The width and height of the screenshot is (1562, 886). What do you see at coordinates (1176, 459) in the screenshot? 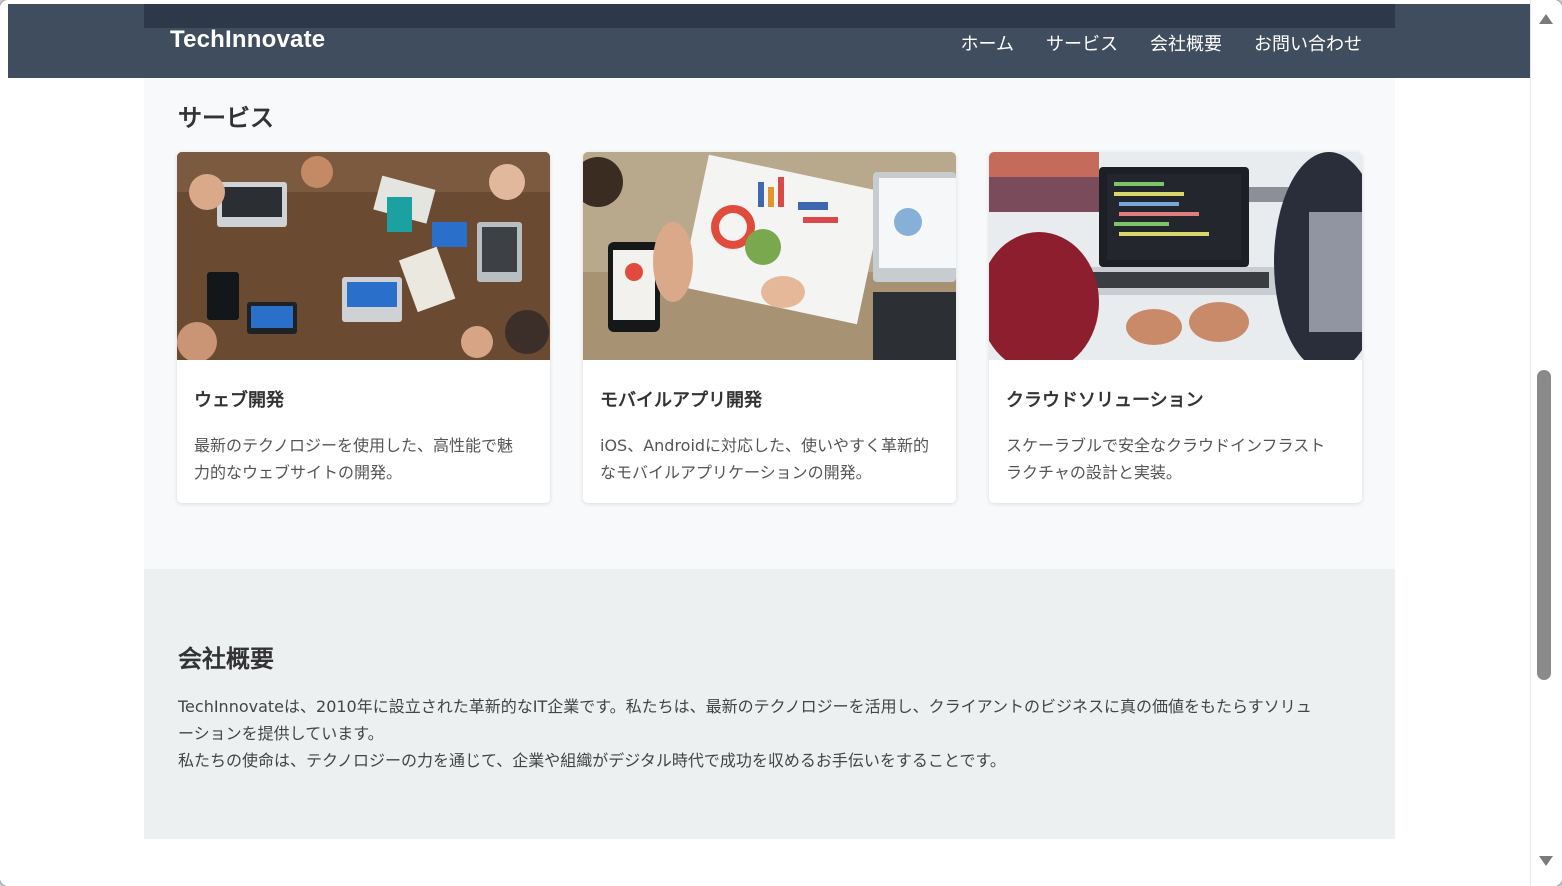
I see `card-description: スケーラブルで安全なクラウドインフラスト ラクチャの設計と実装。` at bounding box center [1176, 459].